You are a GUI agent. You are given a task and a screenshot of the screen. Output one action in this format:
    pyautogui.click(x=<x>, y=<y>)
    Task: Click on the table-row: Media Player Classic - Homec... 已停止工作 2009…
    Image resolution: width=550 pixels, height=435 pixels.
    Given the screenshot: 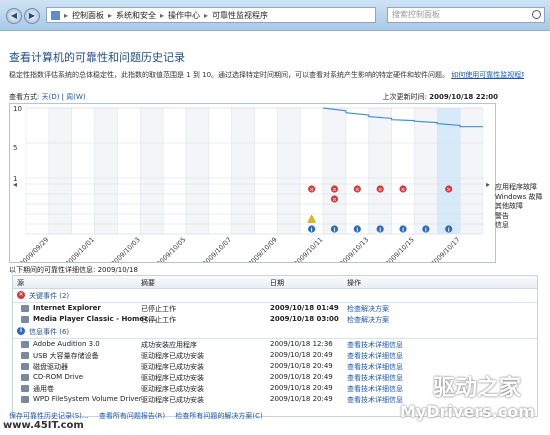 What is the action you would take?
    pyautogui.click(x=275, y=319)
    